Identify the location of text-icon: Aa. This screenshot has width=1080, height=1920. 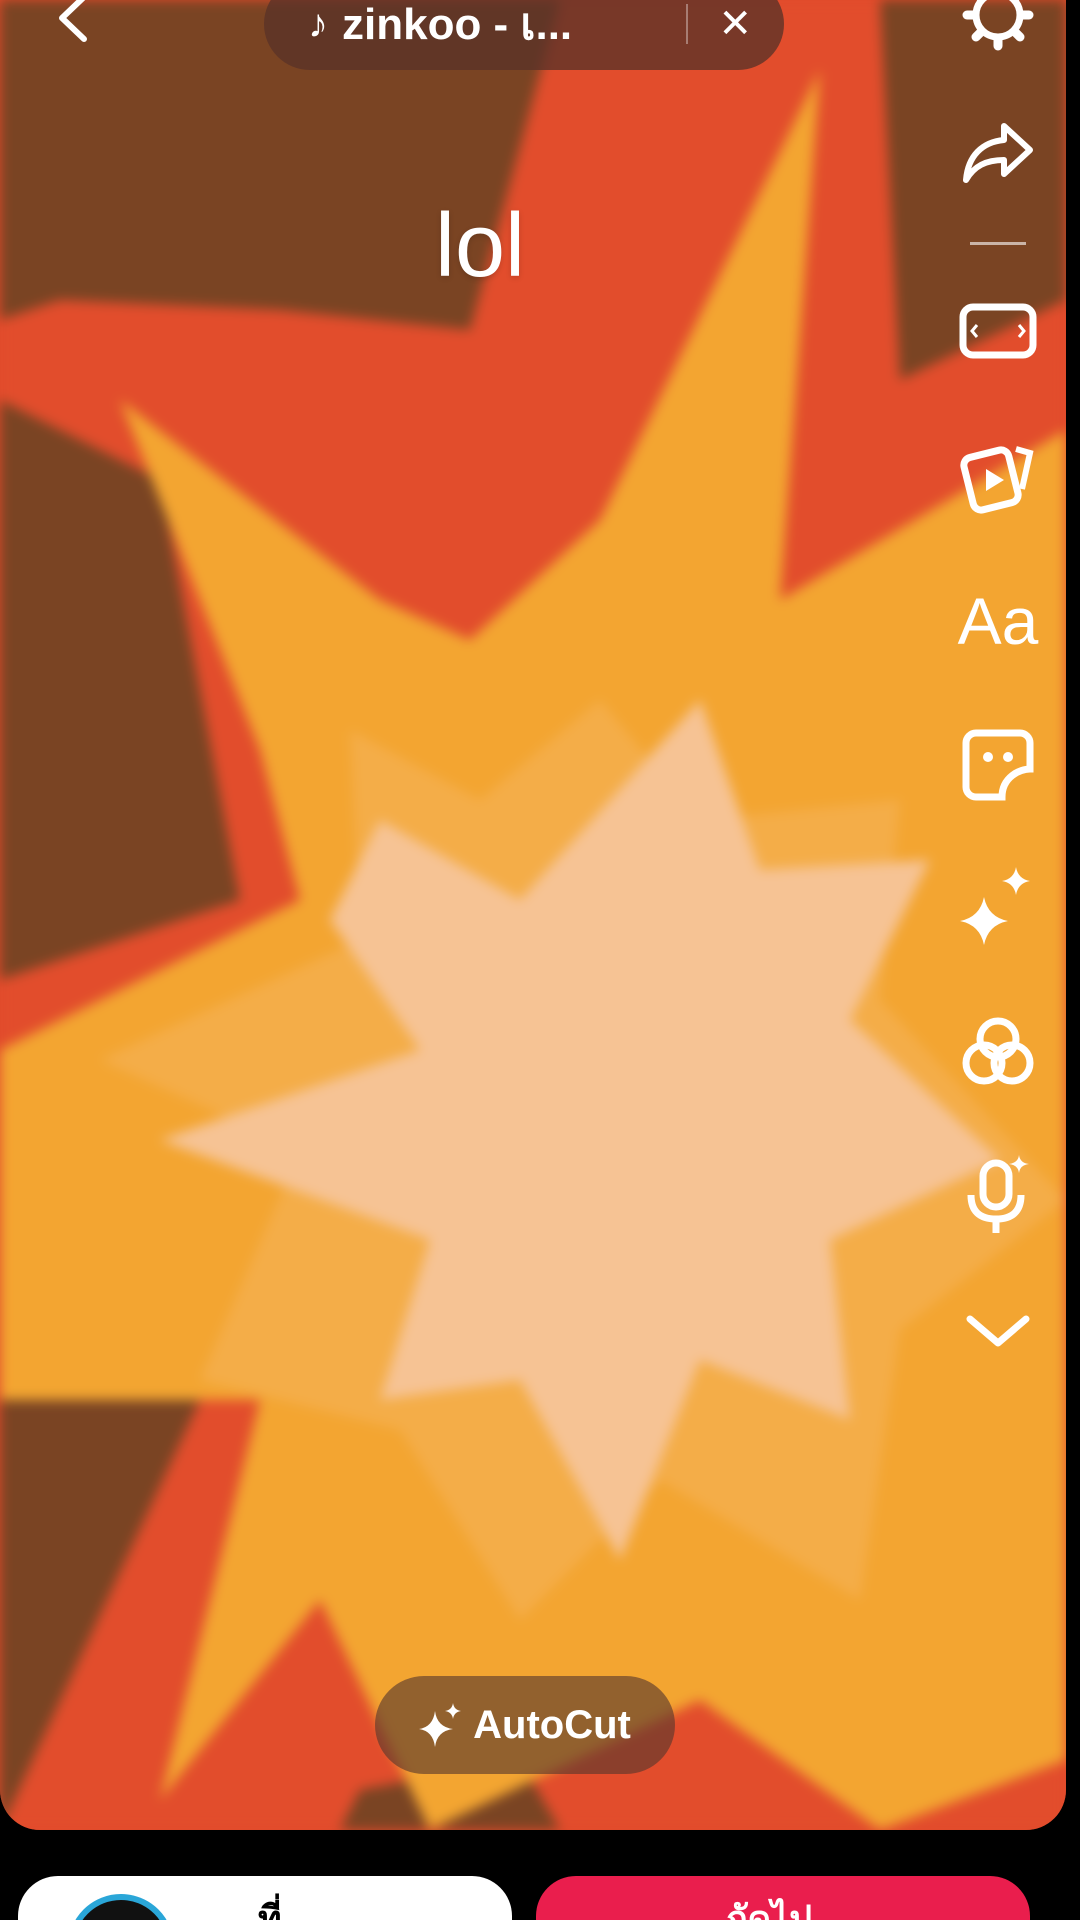
(998, 621).